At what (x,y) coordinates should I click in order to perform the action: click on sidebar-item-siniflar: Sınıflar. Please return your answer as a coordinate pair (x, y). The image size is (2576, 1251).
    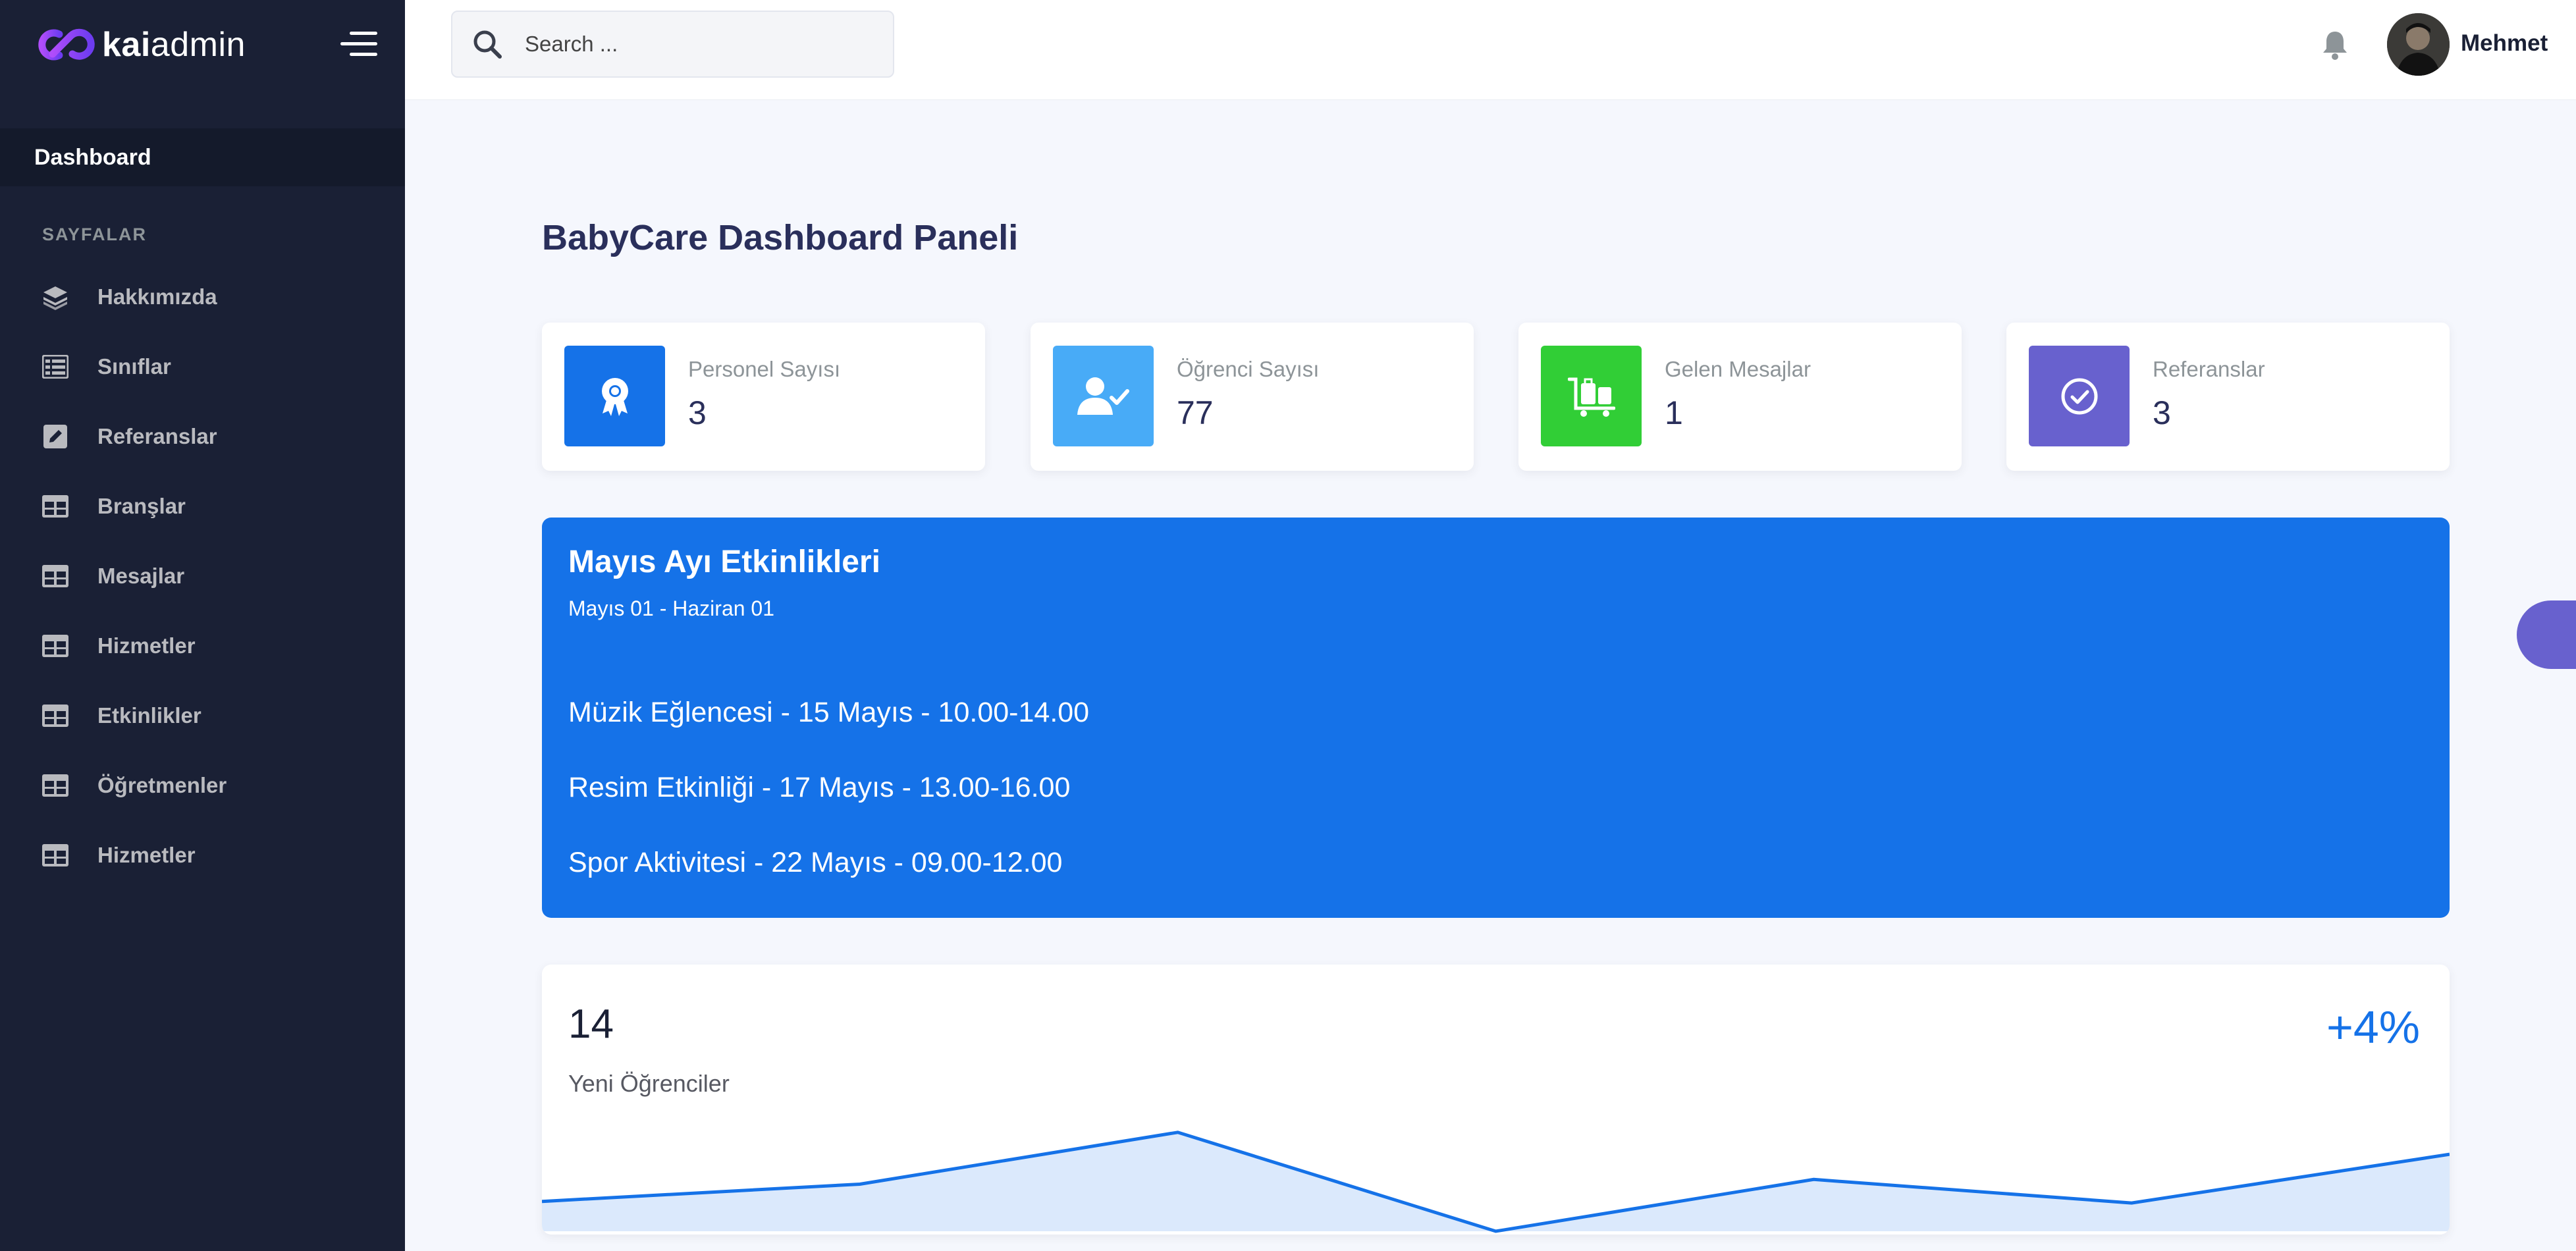
    Looking at the image, I should click on (202, 367).